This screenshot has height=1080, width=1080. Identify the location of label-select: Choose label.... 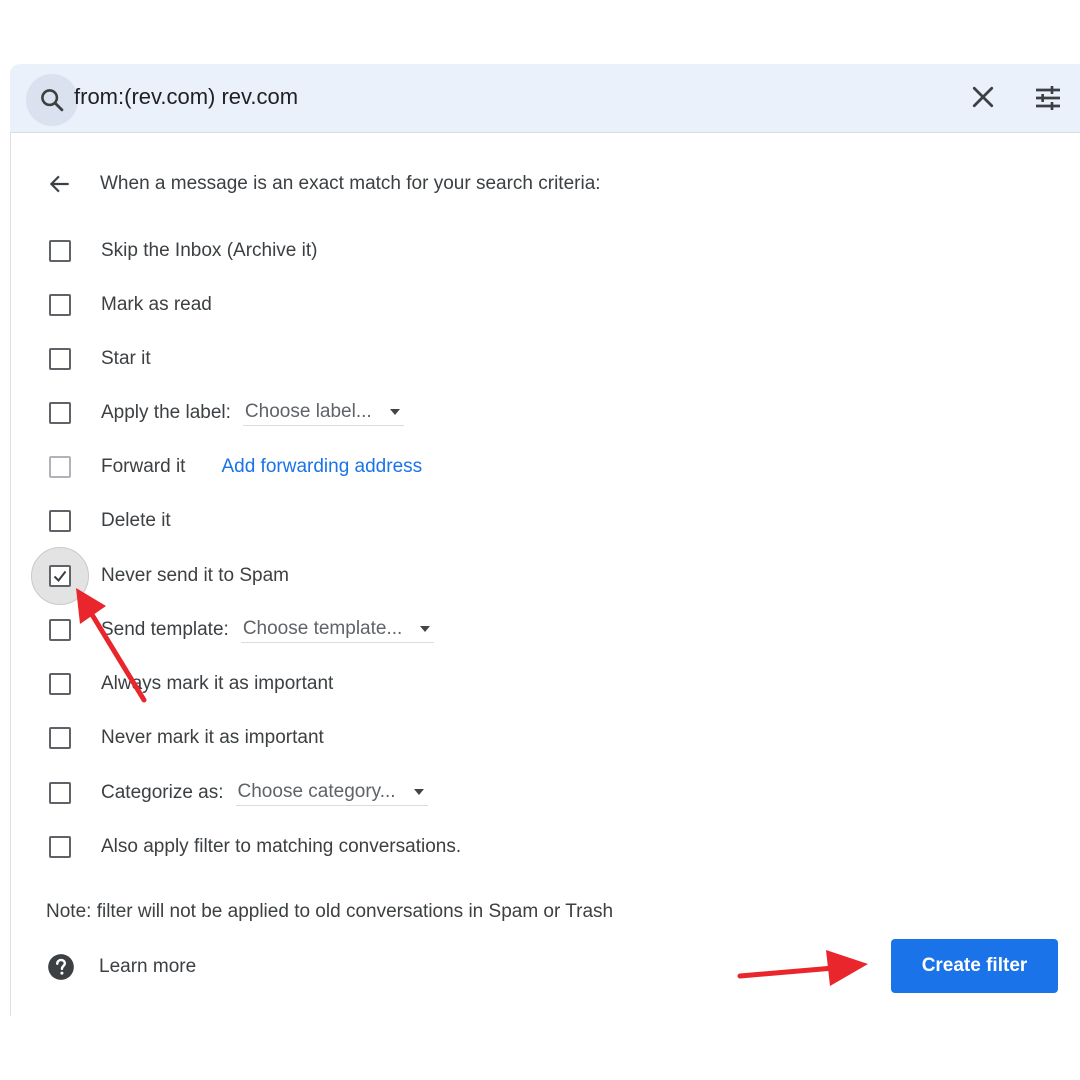
(323, 413).